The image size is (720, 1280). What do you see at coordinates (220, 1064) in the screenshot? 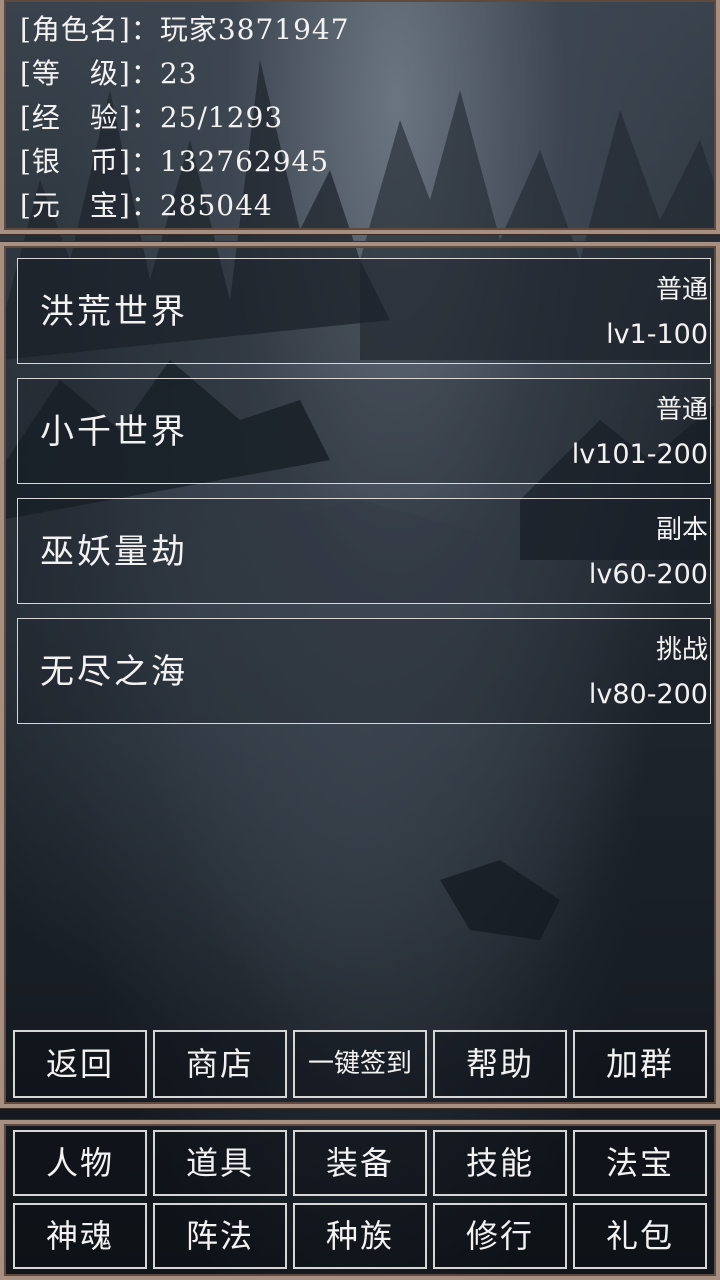
I see `shop-button: 商店` at bounding box center [220, 1064].